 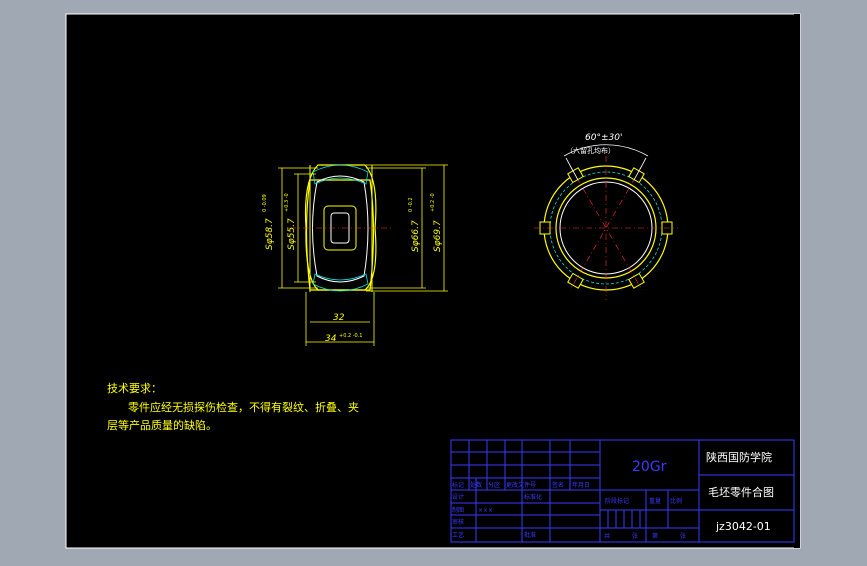 What do you see at coordinates (741, 492) in the screenshot?
I see `tb-drawing-name: 毛坯零件合图` at bounding box center [741, 492].